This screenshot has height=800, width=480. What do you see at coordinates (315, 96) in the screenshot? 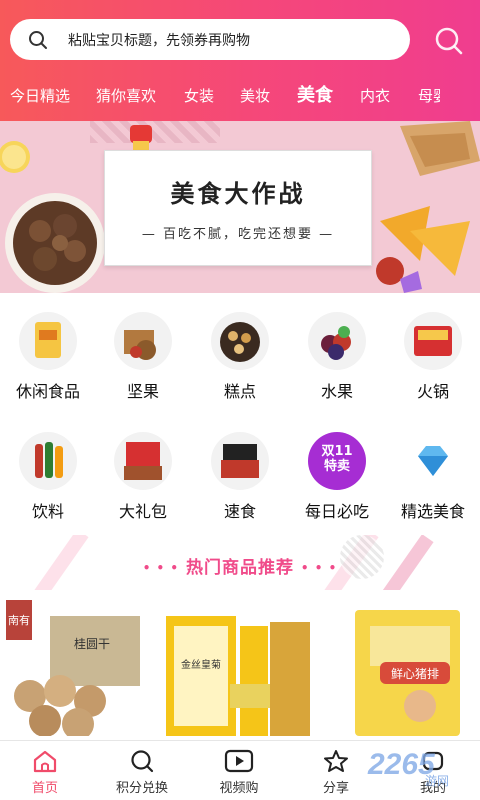
I see `tab-food: 美食` at bounding box center [315, 96].